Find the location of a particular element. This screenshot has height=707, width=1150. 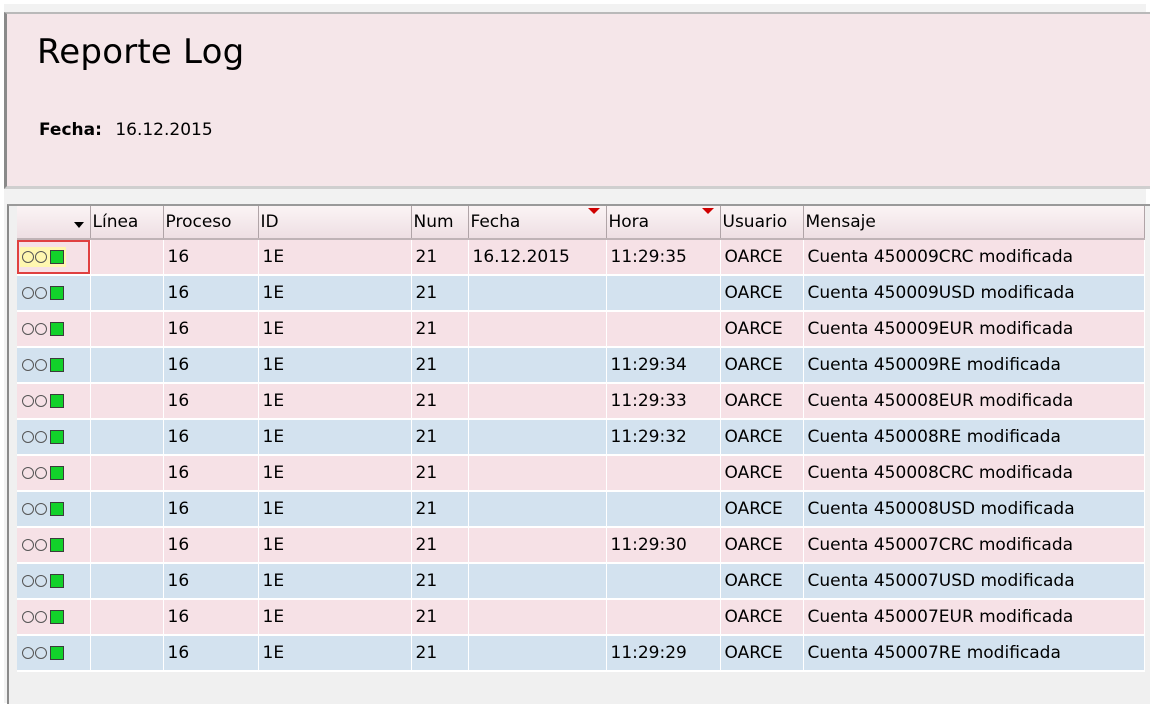

cell-hora: 11:29:32 is located at coordinates (663, 437).